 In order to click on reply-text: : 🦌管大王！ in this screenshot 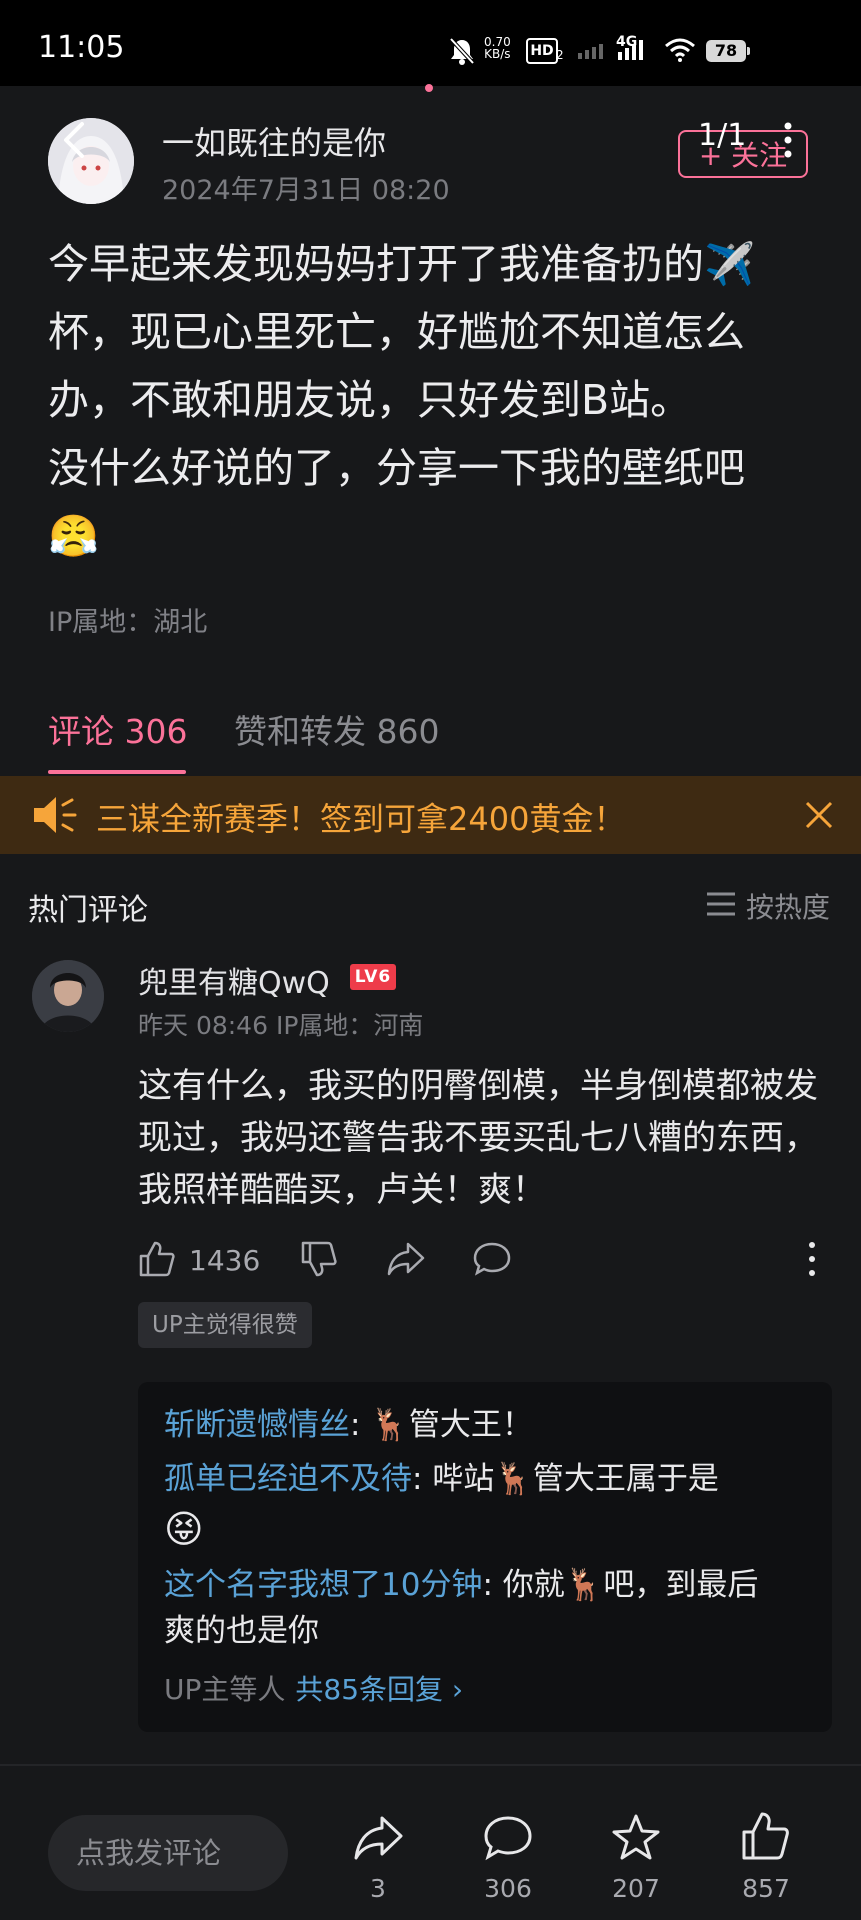, I will do `click(441, 1425)`.